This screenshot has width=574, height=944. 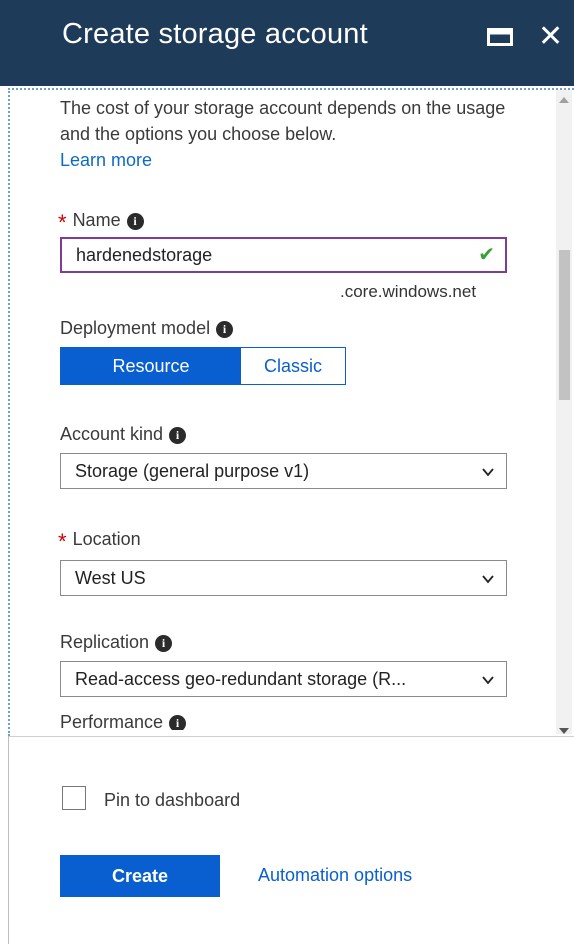 I want to click on domain-suffix: .core.windows.net, so click(x=408, y=291).